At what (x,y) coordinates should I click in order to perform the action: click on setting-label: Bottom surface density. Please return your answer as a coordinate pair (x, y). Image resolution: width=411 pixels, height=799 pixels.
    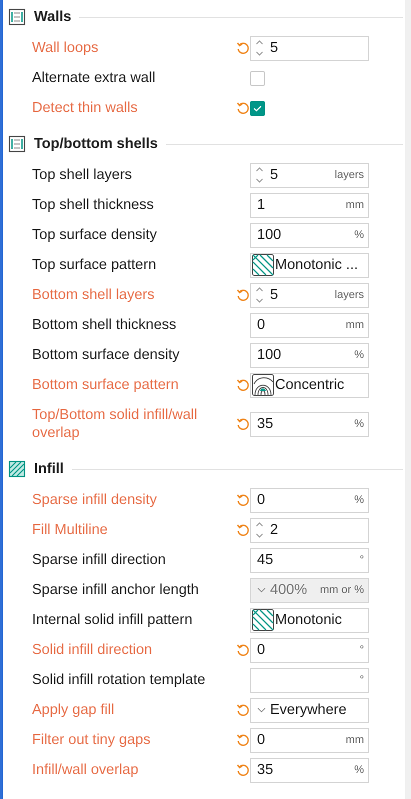
    Looking at the image, I should click on (106, 355).